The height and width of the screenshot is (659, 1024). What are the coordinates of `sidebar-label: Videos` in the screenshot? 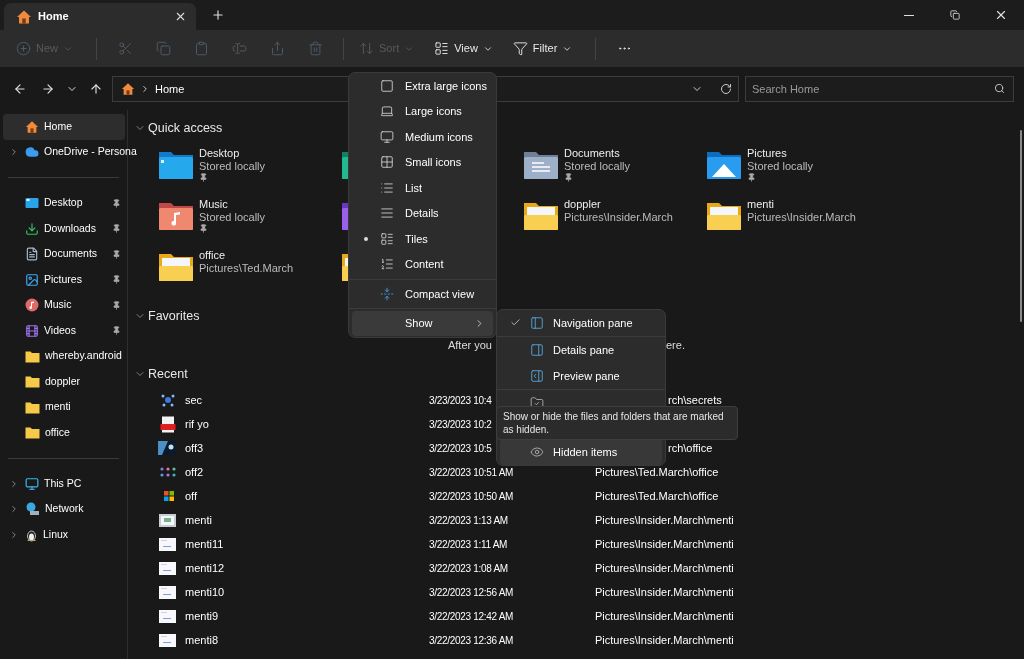 It's located at (60, 330).